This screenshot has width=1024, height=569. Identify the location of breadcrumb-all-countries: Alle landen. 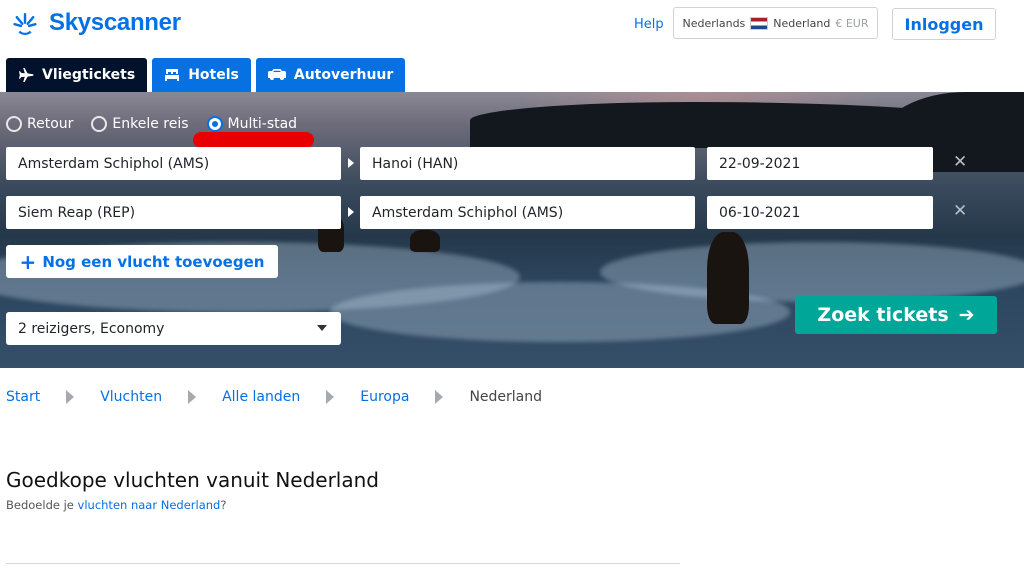
(261, 397).